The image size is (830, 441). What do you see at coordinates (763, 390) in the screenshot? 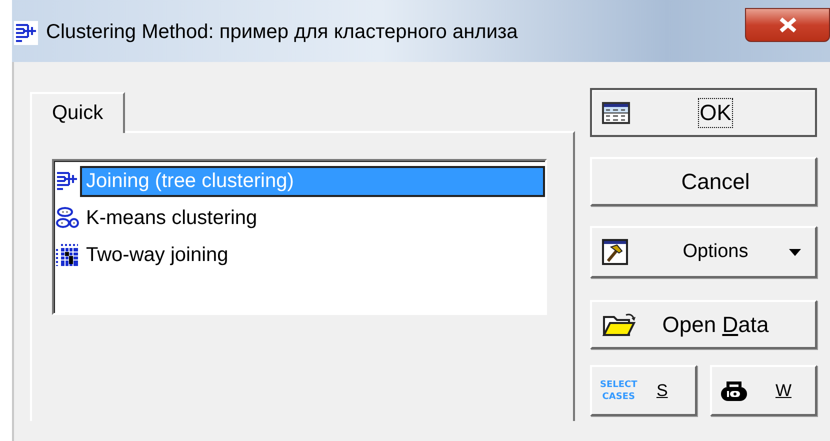
I see `weight-button: W` at bounding box center [763, 390].